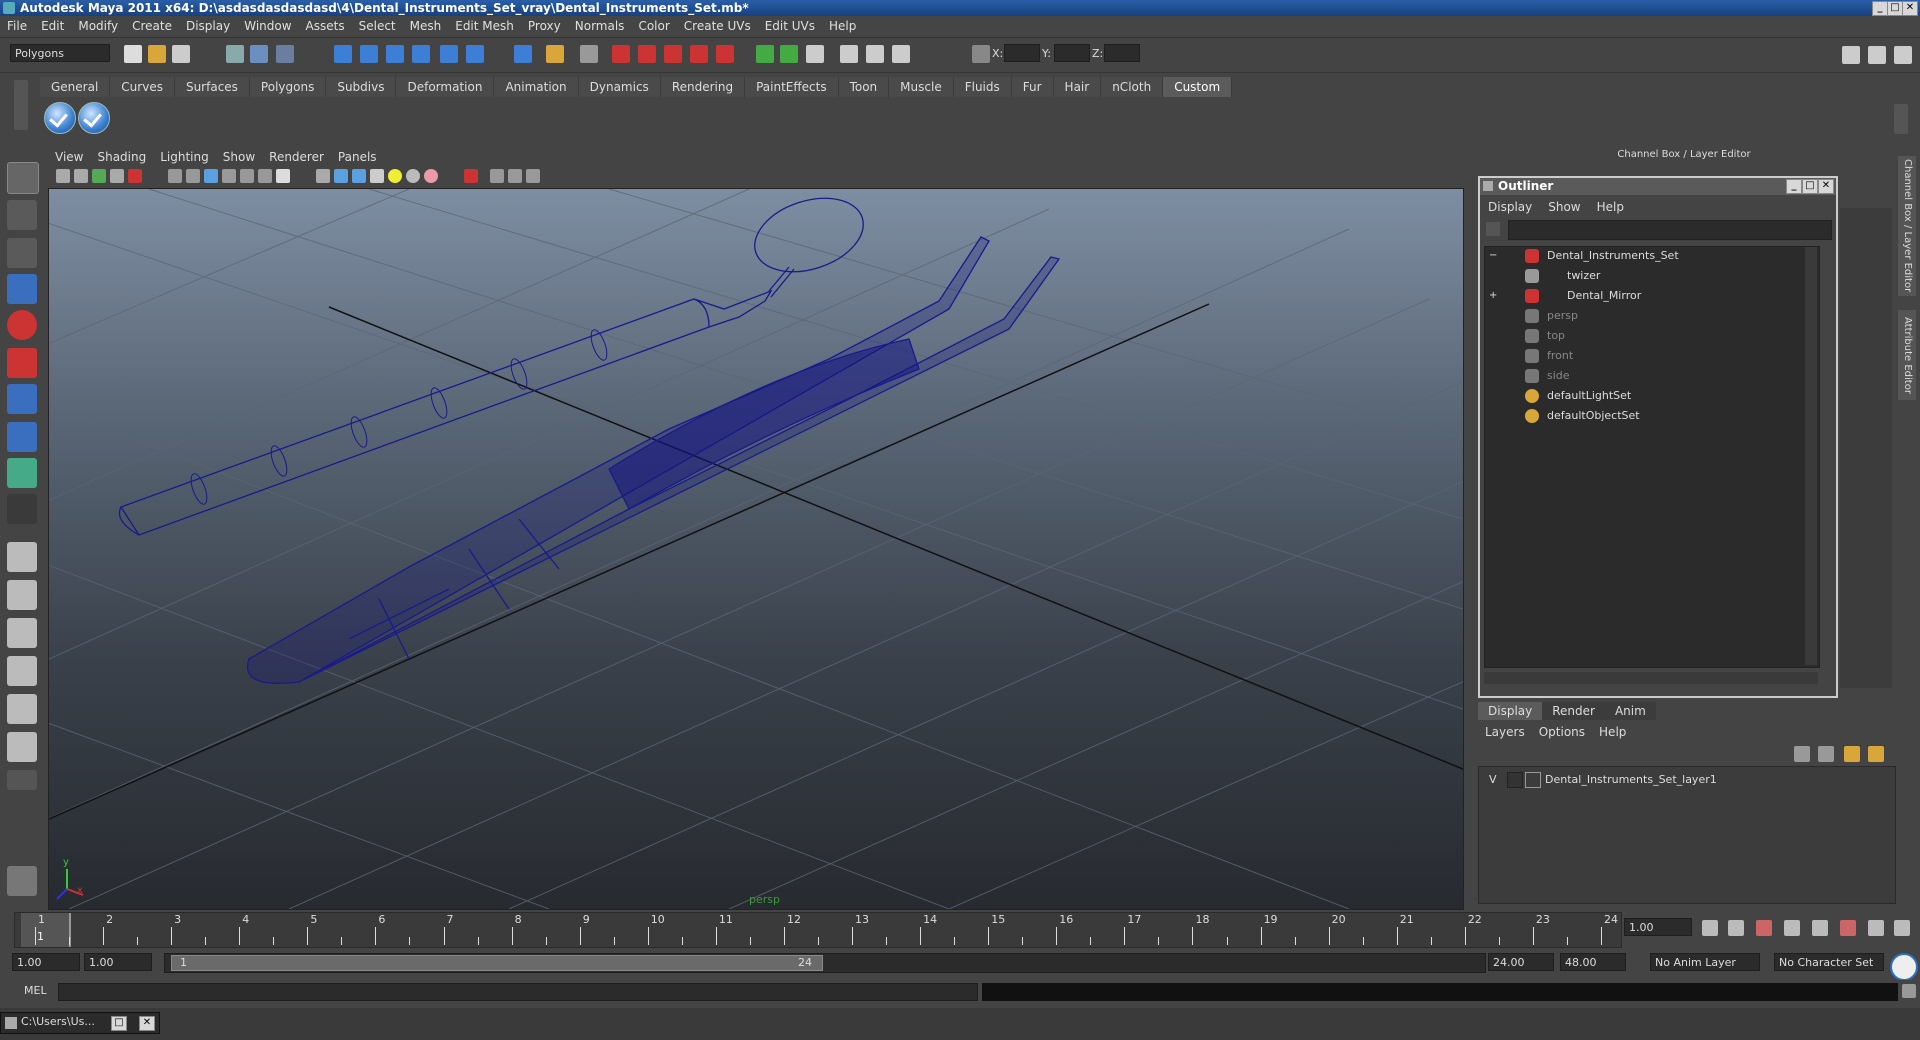 The width and height of the screenshot is (1920, 1040). What do you see at coordinates (1895, 8) in the screenshot?
I see `maximize-button: □` at bounding box center [1895, 8].